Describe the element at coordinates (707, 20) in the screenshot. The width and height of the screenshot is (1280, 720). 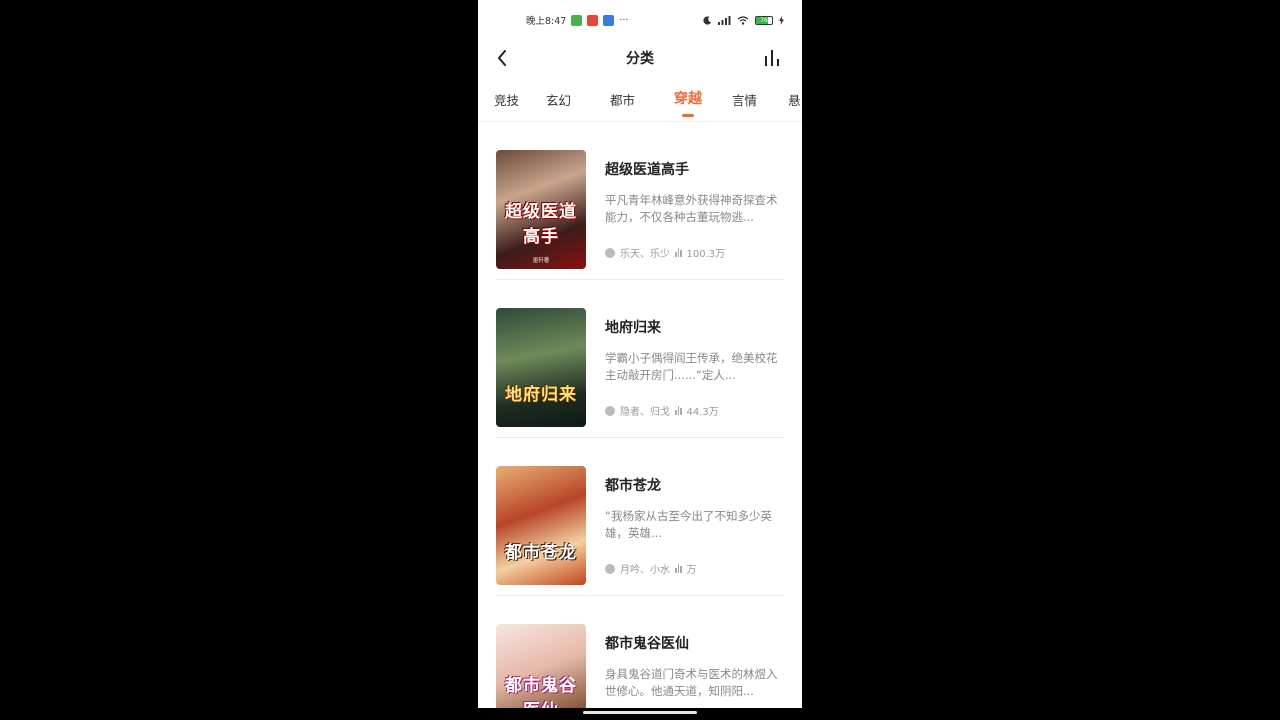
I see `moon-icon` at that location.